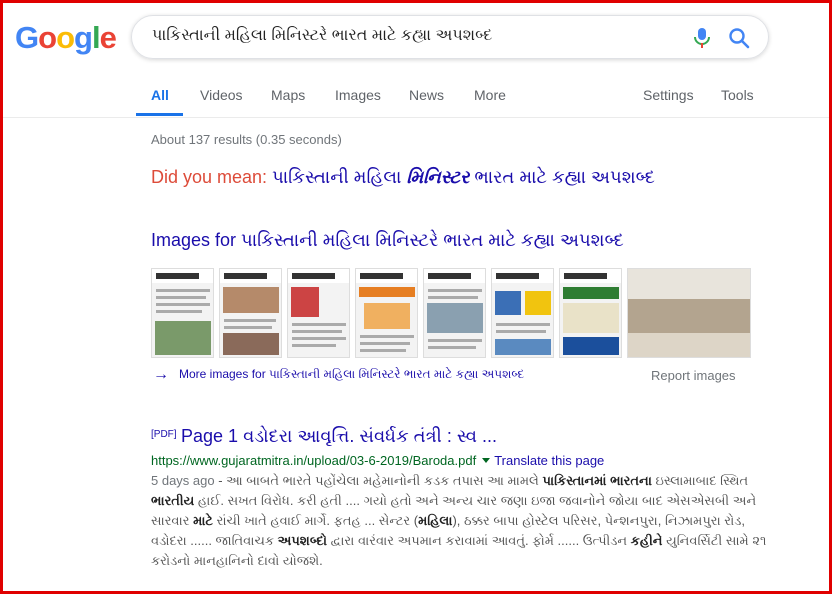 Image resolution: width=832 pixels, height=594 pixels. What do you see at coordinates (668, 95) in the screenshot?
I see `settings-link: Settings` at bounding box center [668, 95].